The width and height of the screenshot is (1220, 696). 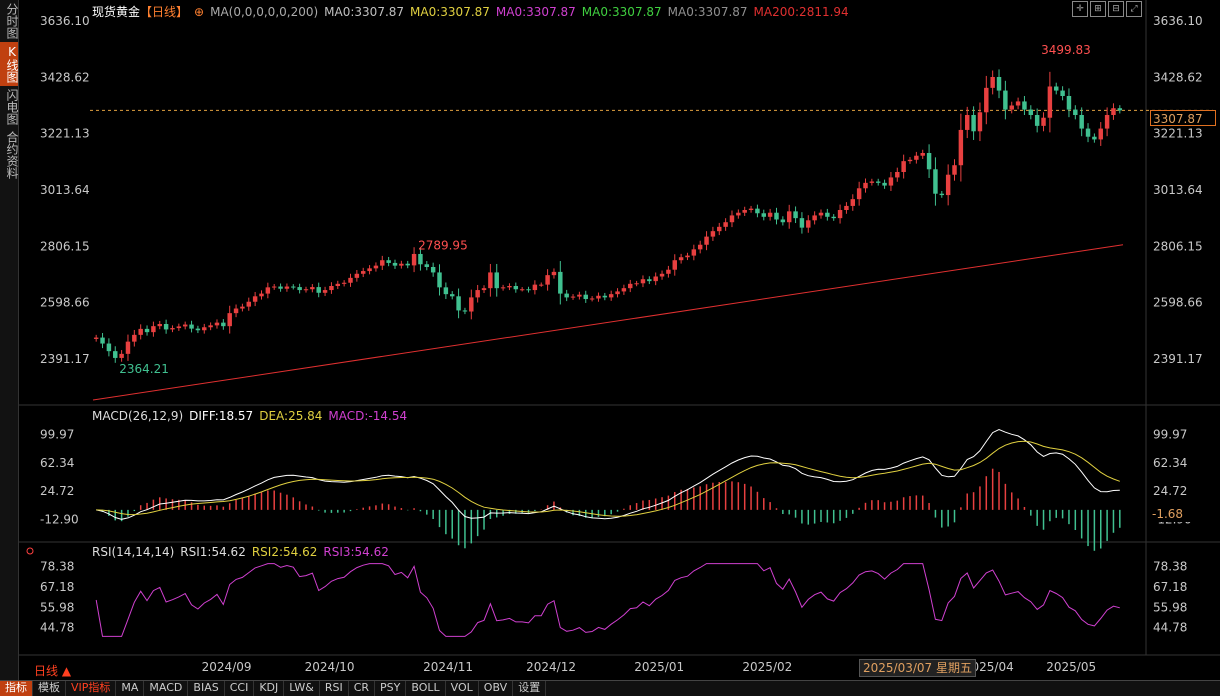 What do you see at coordinates (1170, 628) in the screenshot?
I see `rsi-y-tick-right: 44.78` at bounding box center [1170, 628].